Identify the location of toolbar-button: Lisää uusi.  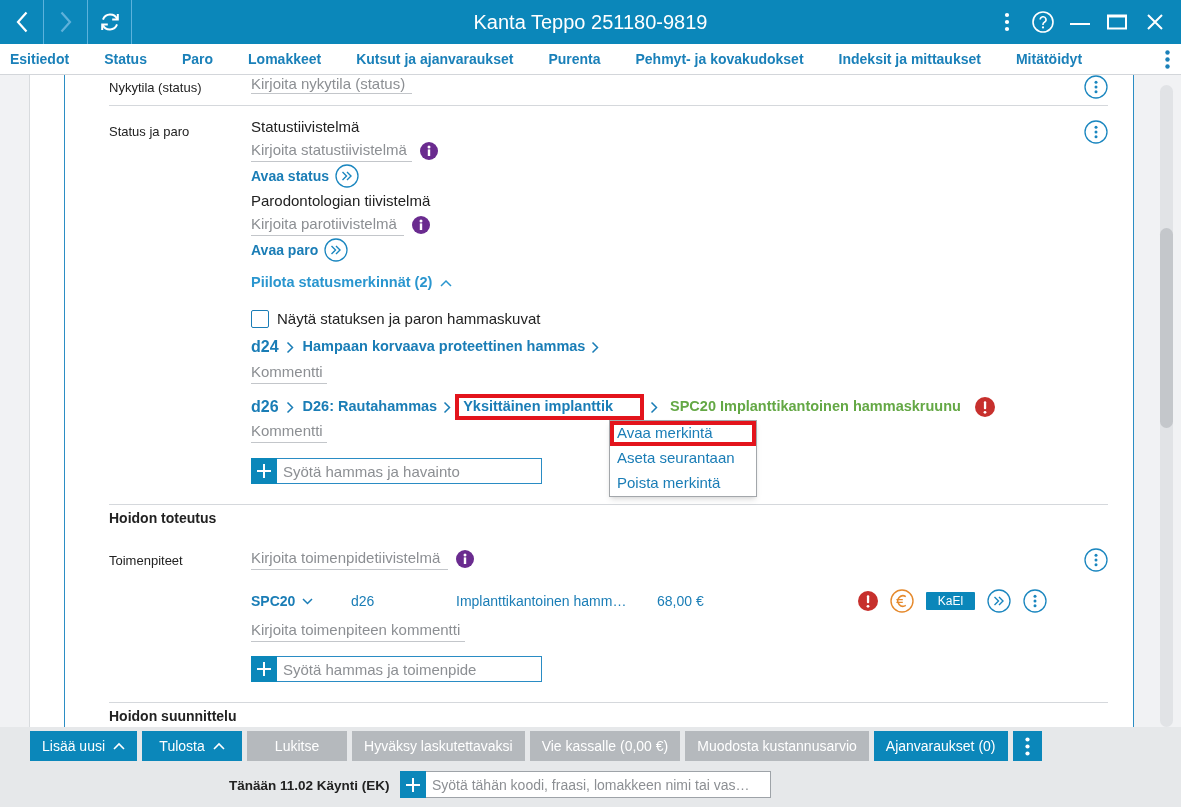
(84, 746).